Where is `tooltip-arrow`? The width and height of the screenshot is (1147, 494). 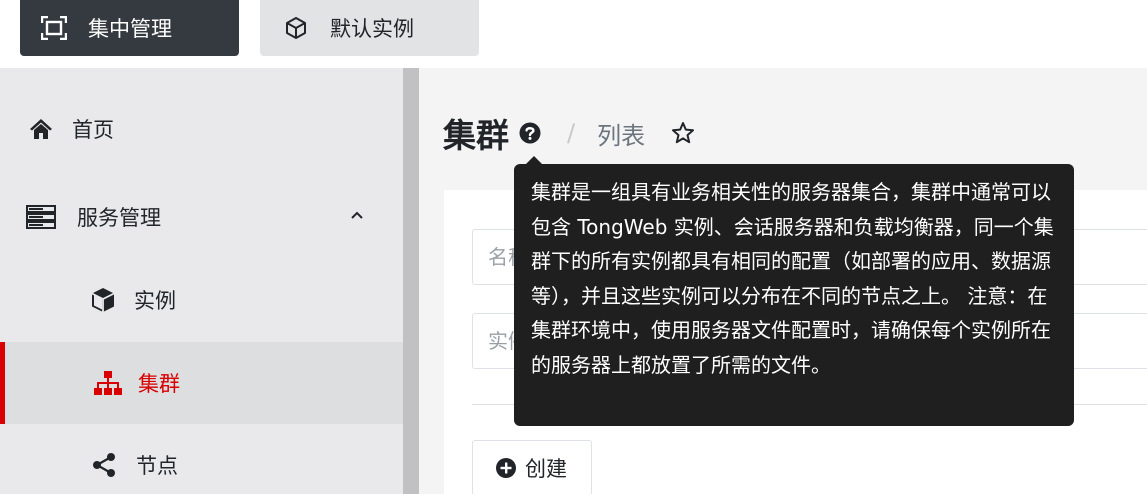 tooltip-arrow is located at coordinates (534, 160).